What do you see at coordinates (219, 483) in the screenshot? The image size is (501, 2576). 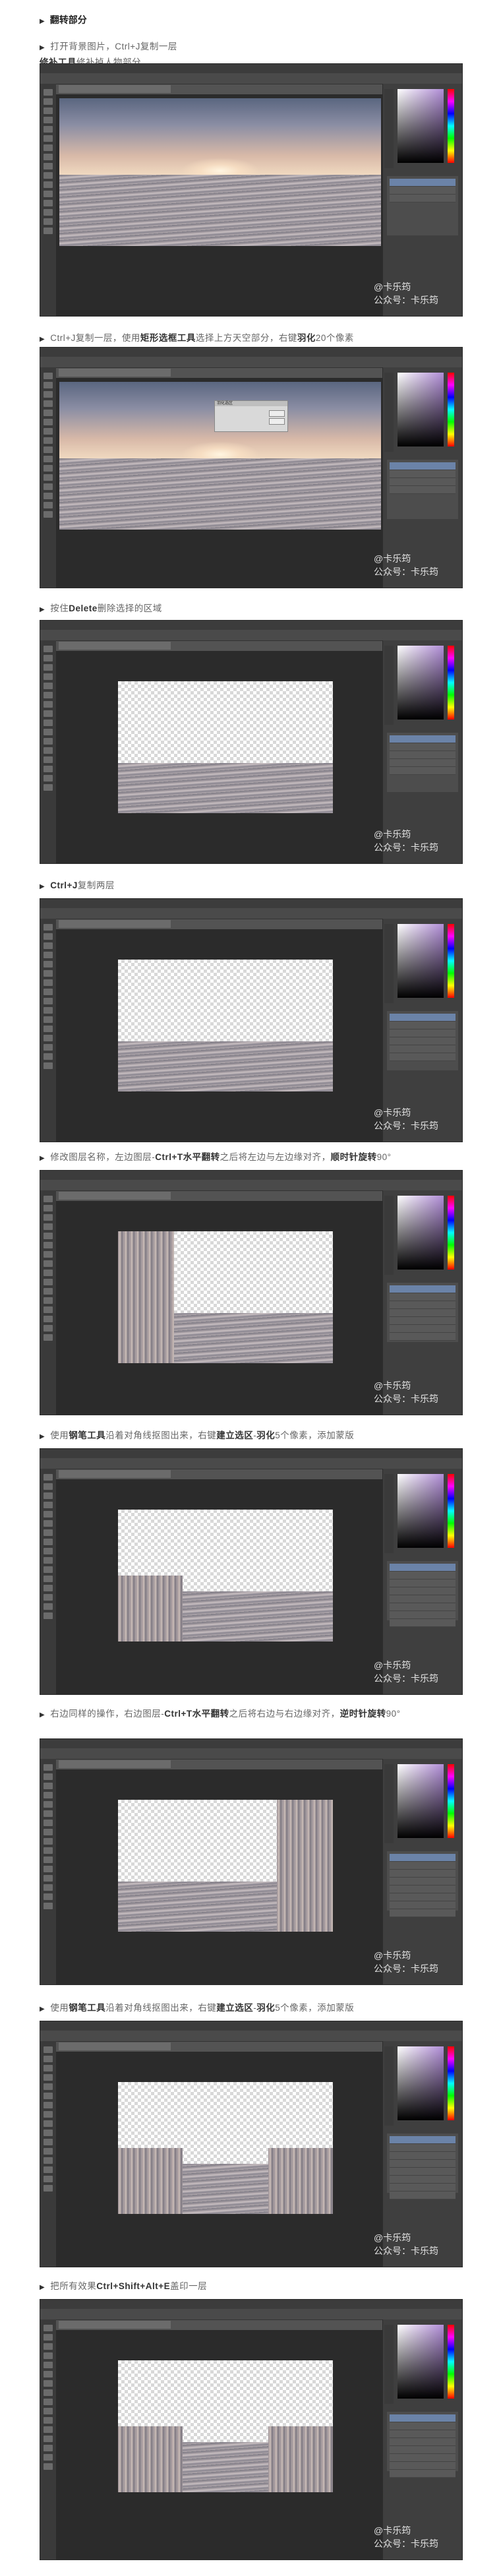 I see `canvas-area: 羽化选区` at bounding box center [219, 483].